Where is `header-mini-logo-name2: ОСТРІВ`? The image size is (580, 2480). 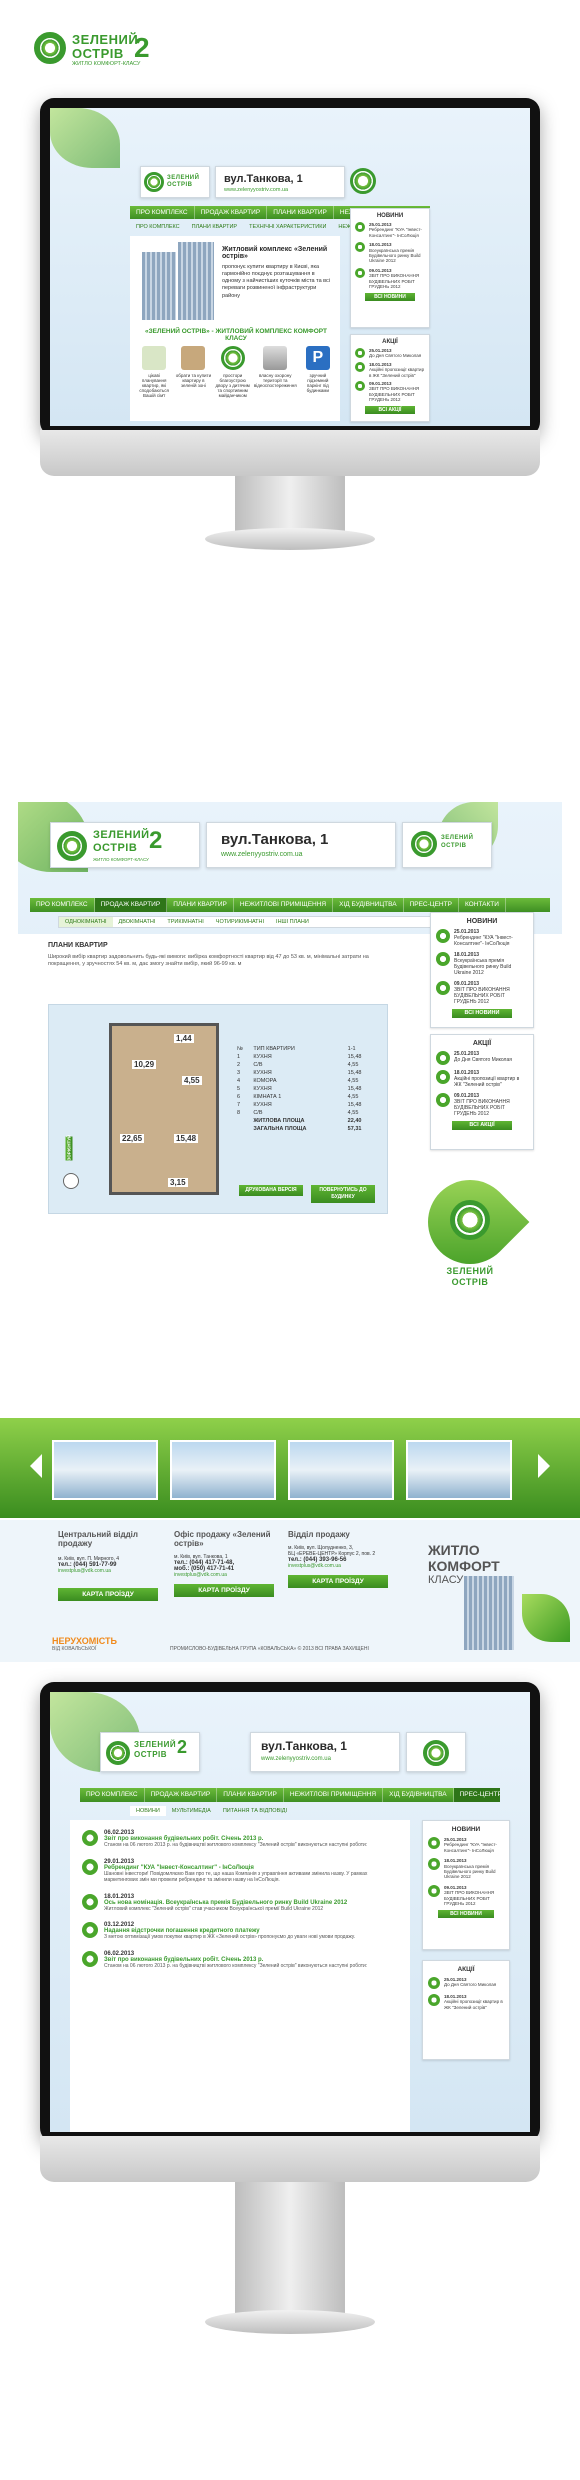 header-mini-logo-name2: ОСТРІВ is located at coordinates (454, 846).